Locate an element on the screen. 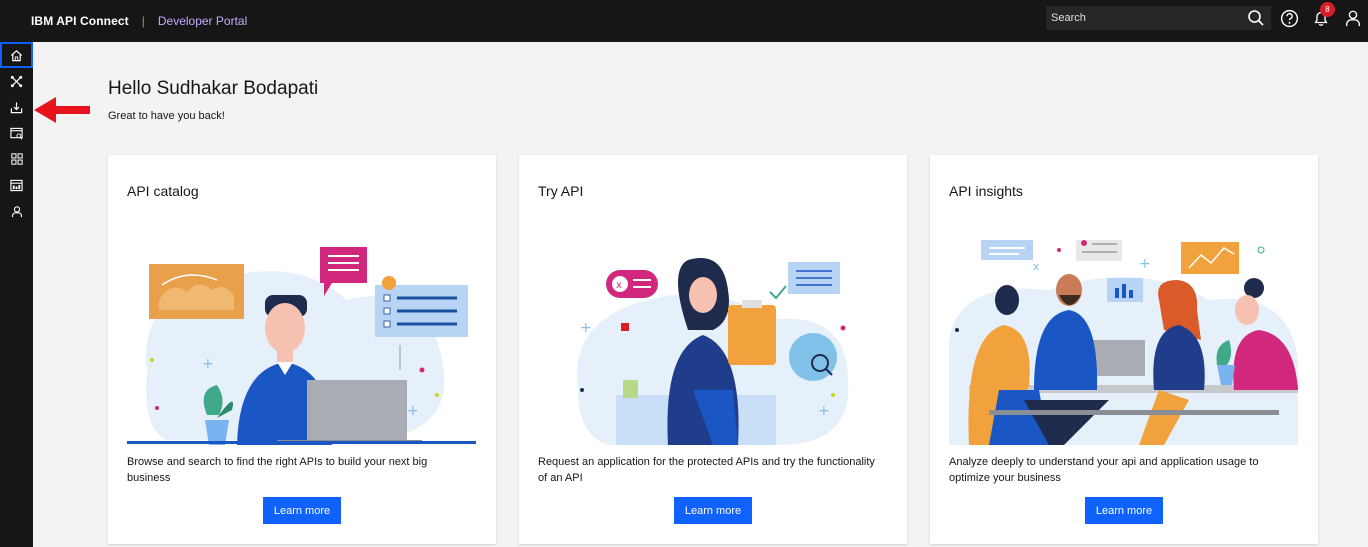  window-search-icon is located at coordinates (16, 133).